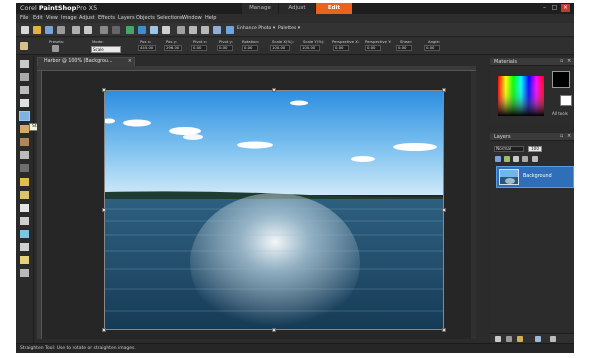 Image resolution: width=591 pixels, height=358 pixels. What do you see at coordinates (432, 48) in the screenshot?
I see `angle-field: 0.00` at bounding box center [432, 48].